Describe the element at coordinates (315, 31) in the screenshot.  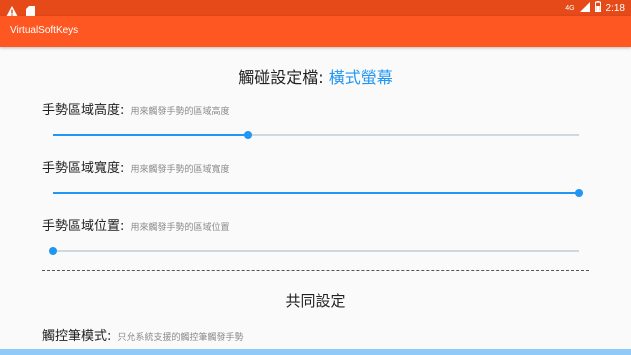
I see `app-bar: VirtualSoftKeys` at that location.